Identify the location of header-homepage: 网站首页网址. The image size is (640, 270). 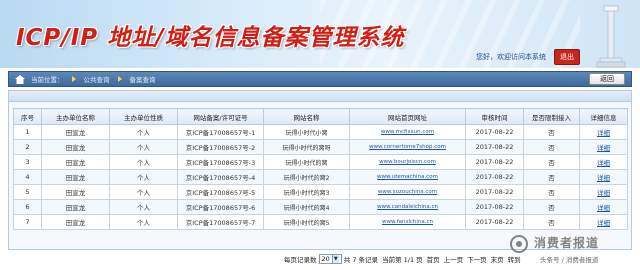
(407, 116).